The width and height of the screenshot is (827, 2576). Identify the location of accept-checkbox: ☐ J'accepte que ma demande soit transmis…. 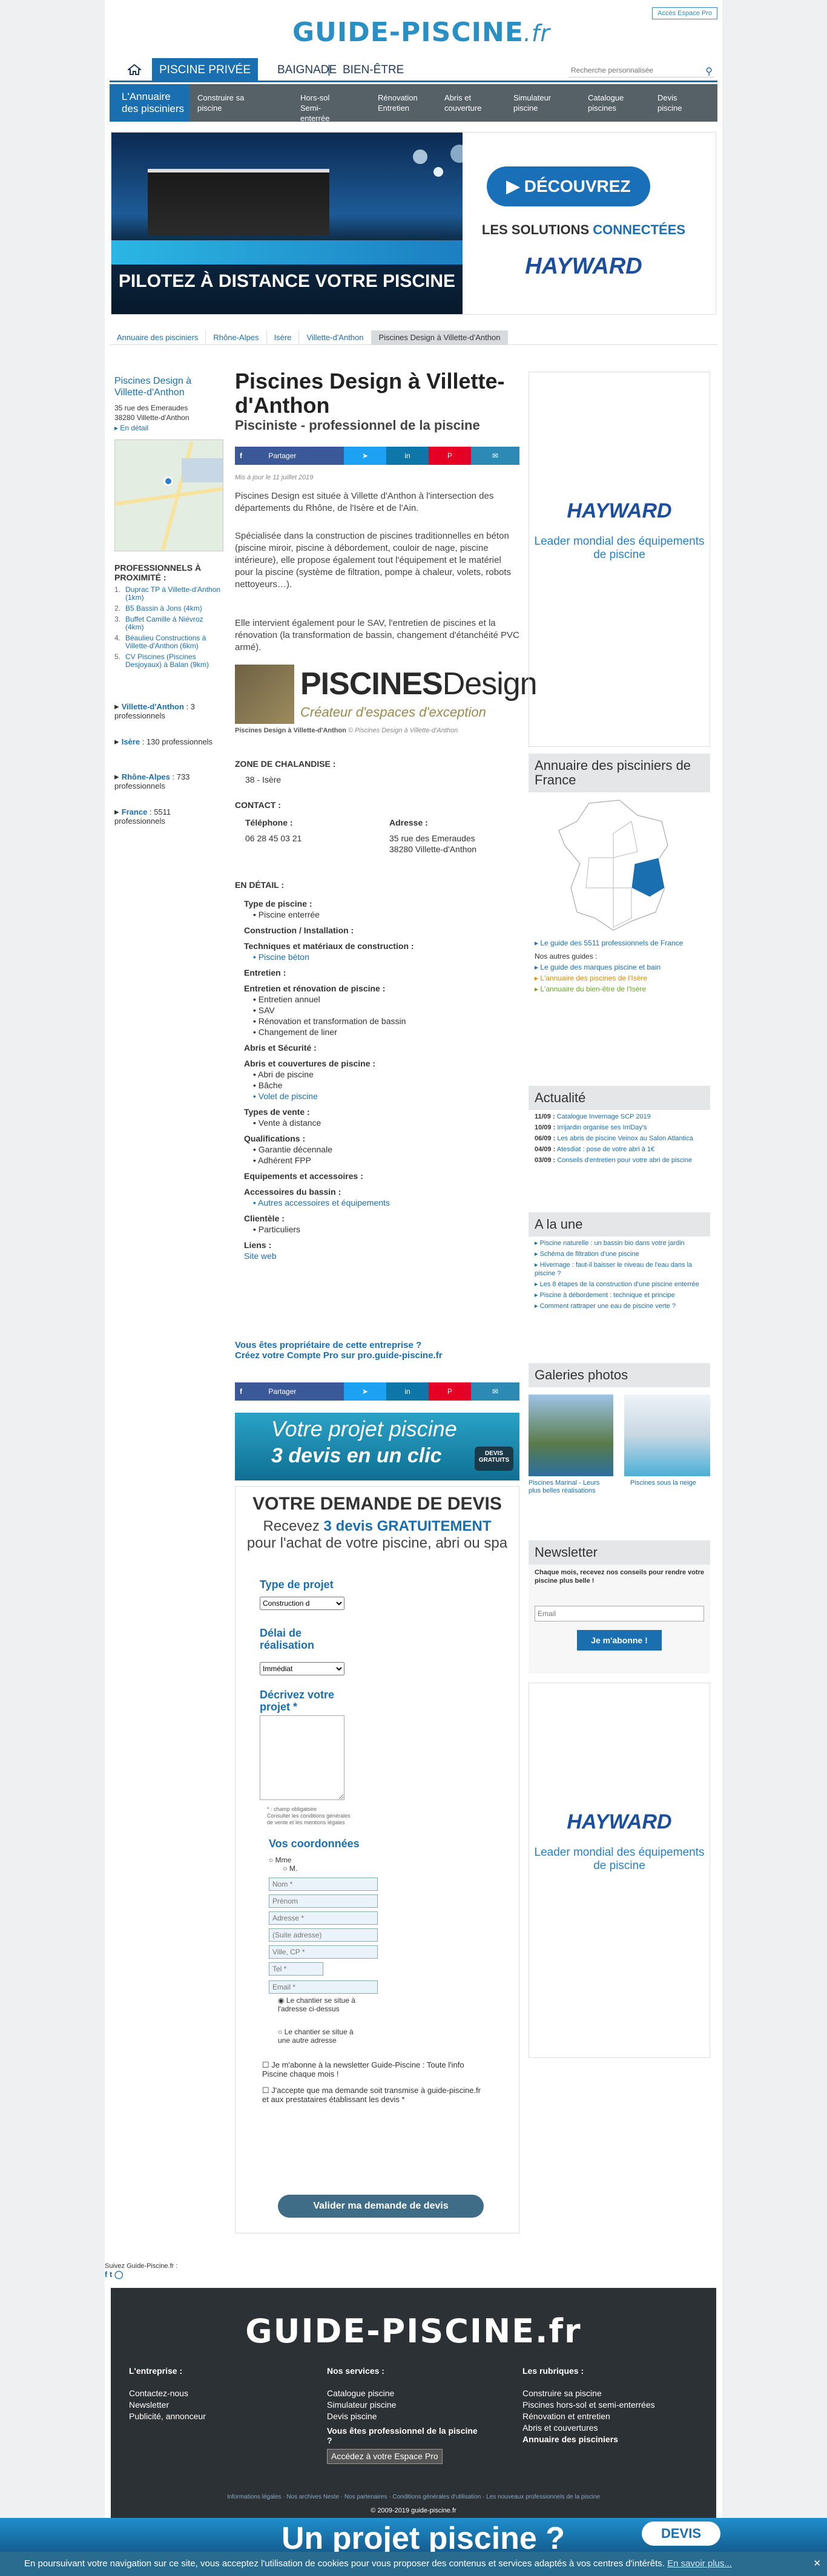
(374, 2095).